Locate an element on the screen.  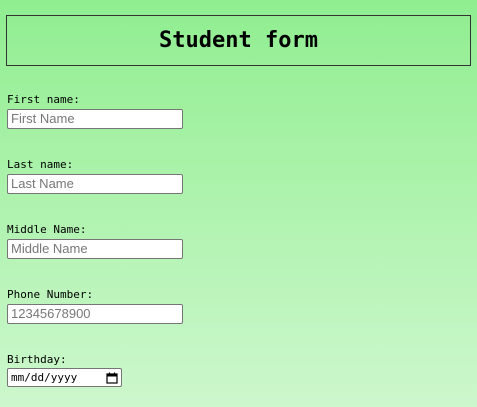
last-name-label: Last name: is located at coordinates (40, 164).